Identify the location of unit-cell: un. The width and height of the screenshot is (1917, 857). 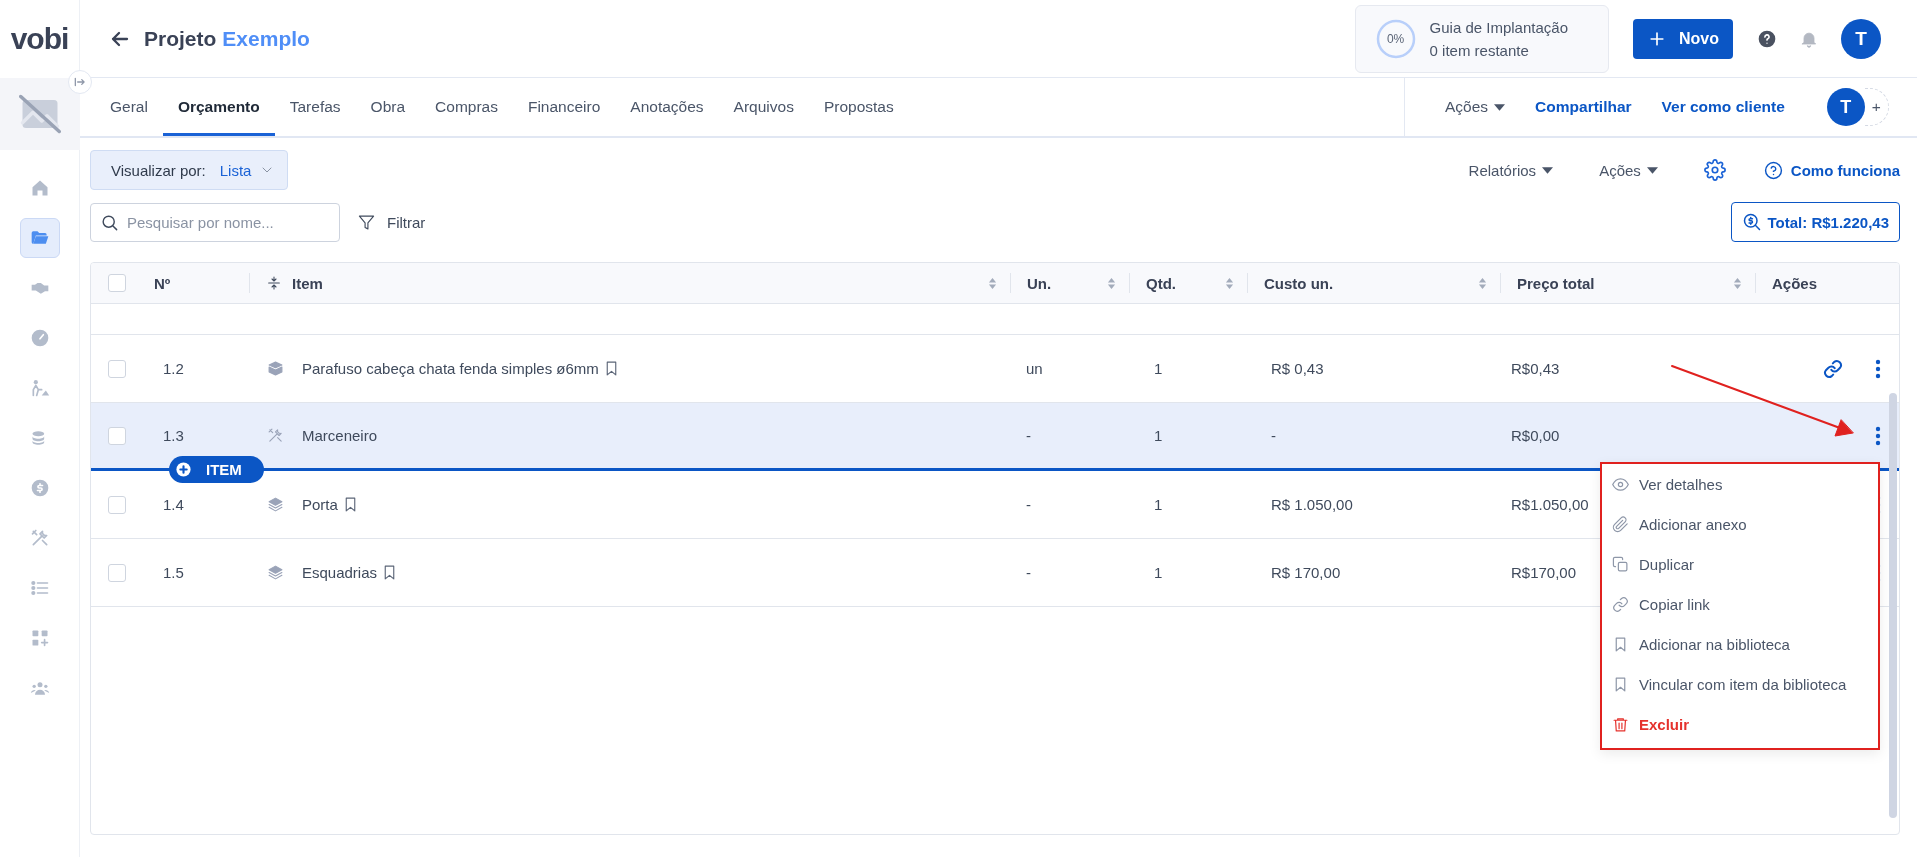
(1034, 368).